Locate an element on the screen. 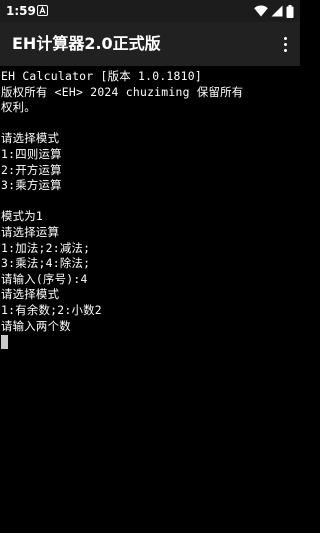 This screenshot has width=320, height=533. app-title: EH计算器2.0正式版 is located at coordinates (86, 43).